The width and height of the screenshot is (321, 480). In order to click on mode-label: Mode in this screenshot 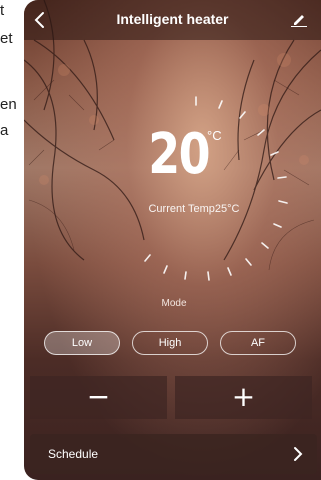, I will do `click(174, 303)`.